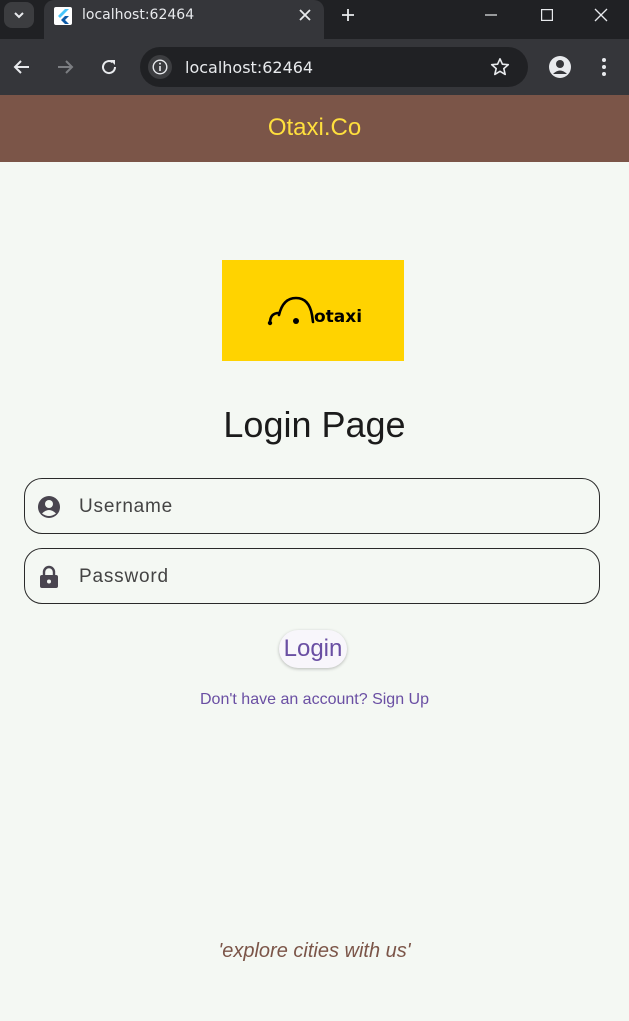 The height and width of the screenshot is (1021, 629). I want to click on otaxi-logo: otaxi, so click(313, 310).